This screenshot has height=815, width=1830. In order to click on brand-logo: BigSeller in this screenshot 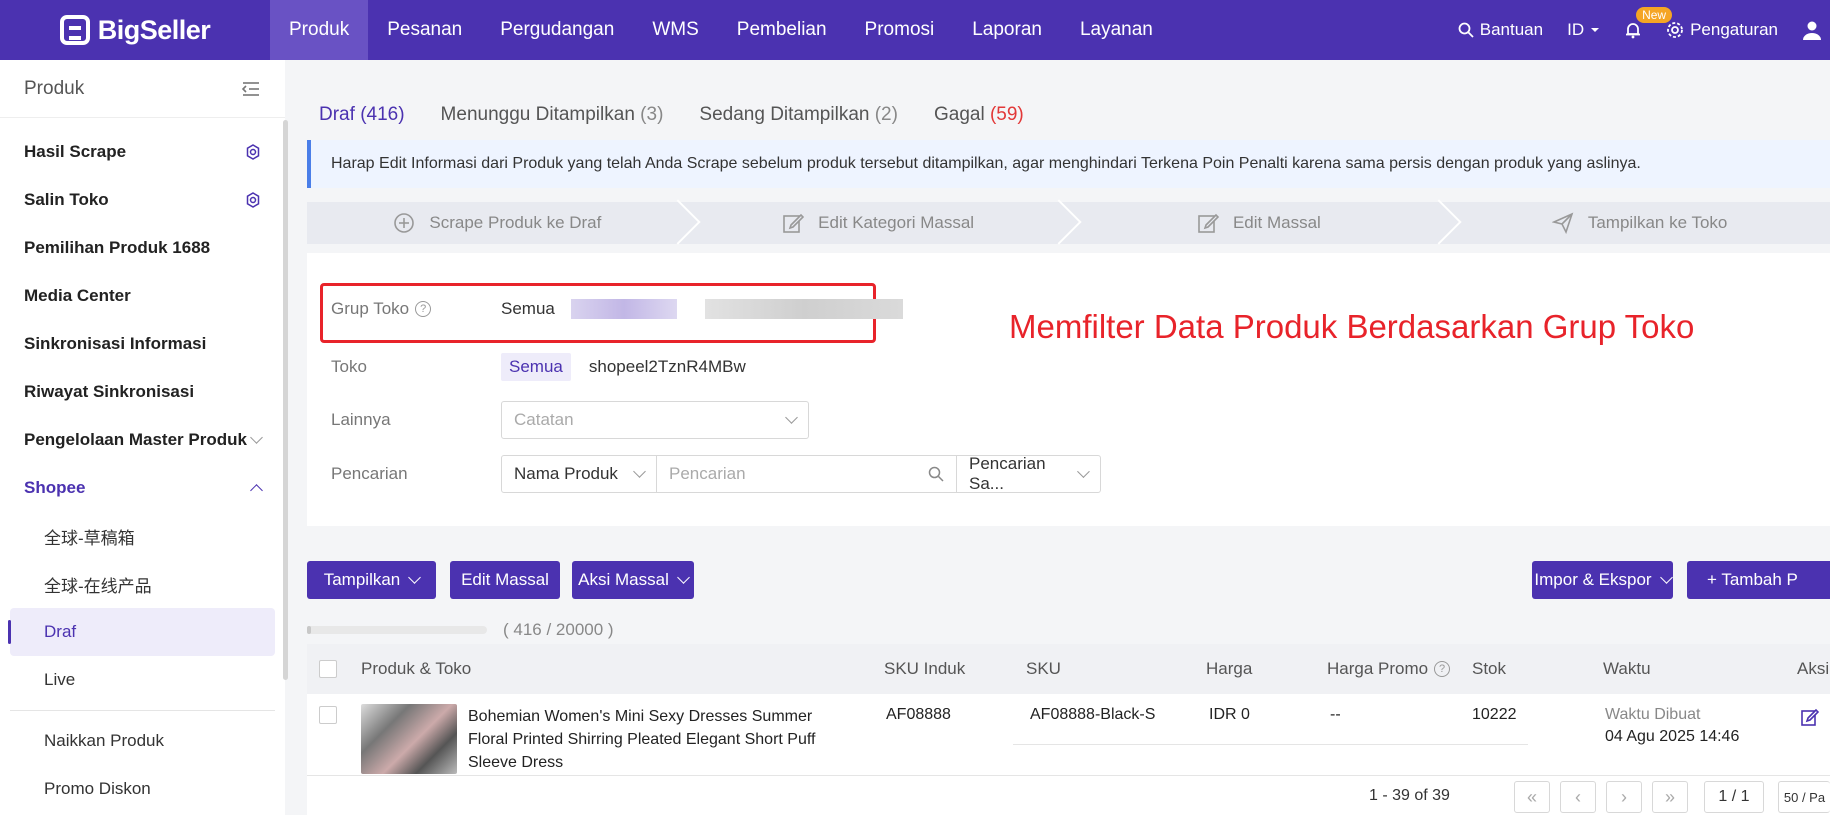, I will do `click(135, 30)`.